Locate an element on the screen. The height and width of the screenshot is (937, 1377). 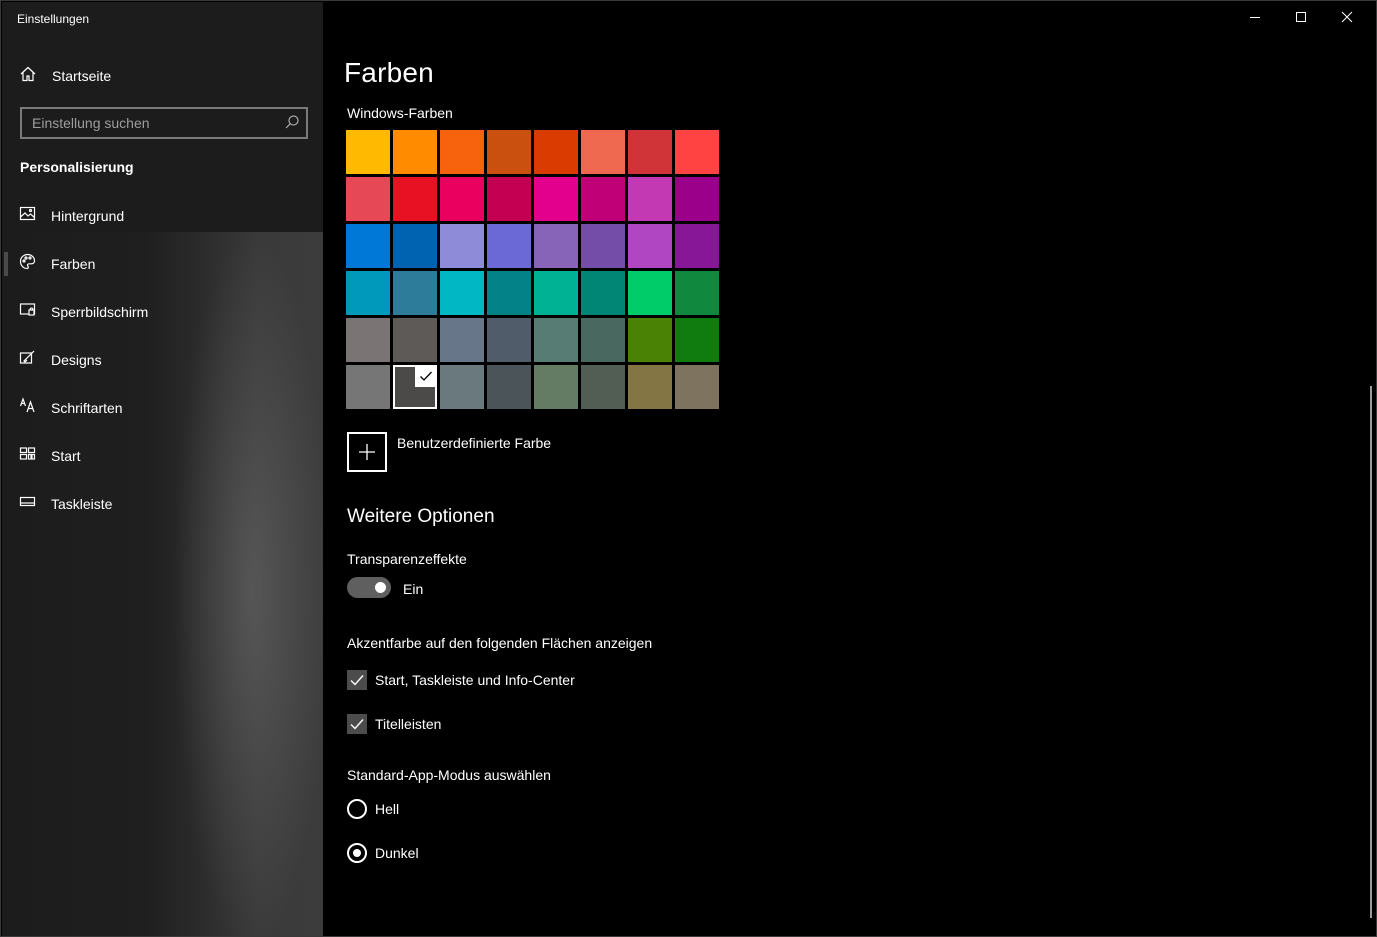
search-box is located at coordinates (164, 123).